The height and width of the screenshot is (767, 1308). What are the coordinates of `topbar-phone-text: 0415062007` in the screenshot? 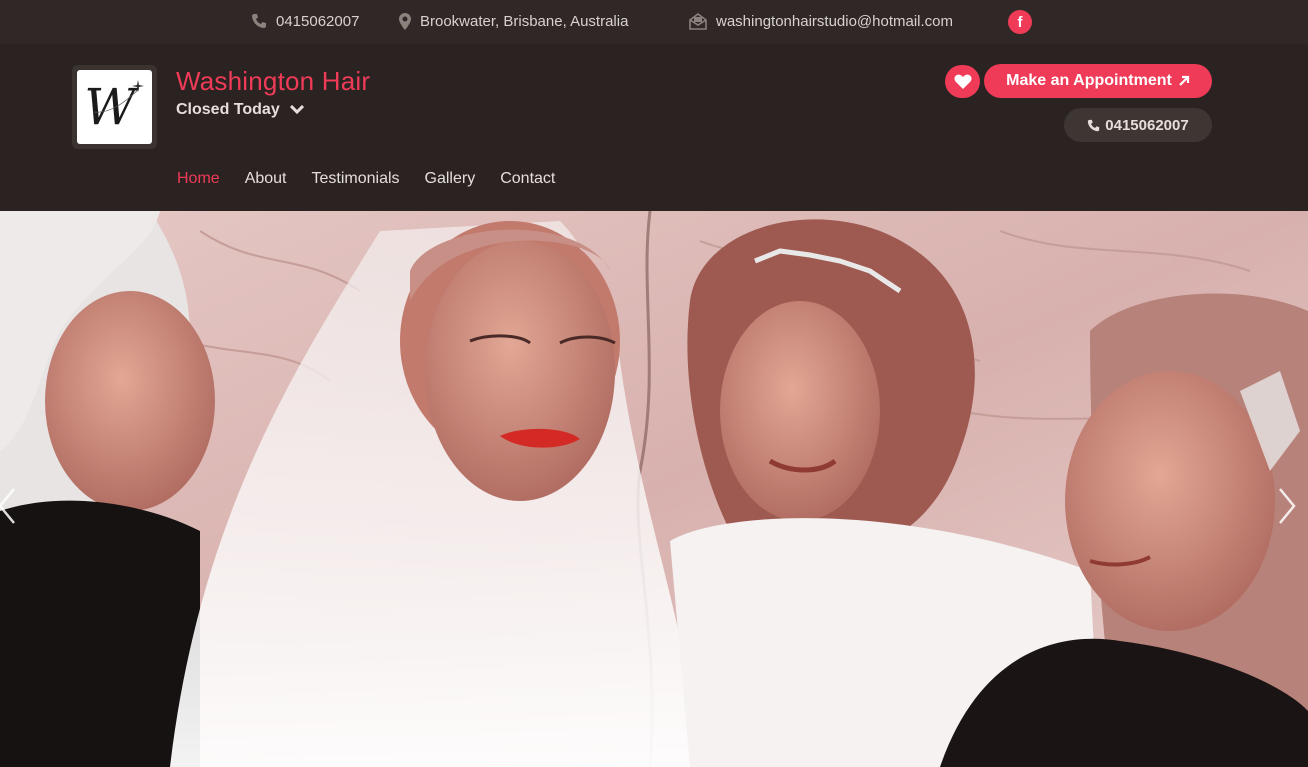 It's located at (318, 21).